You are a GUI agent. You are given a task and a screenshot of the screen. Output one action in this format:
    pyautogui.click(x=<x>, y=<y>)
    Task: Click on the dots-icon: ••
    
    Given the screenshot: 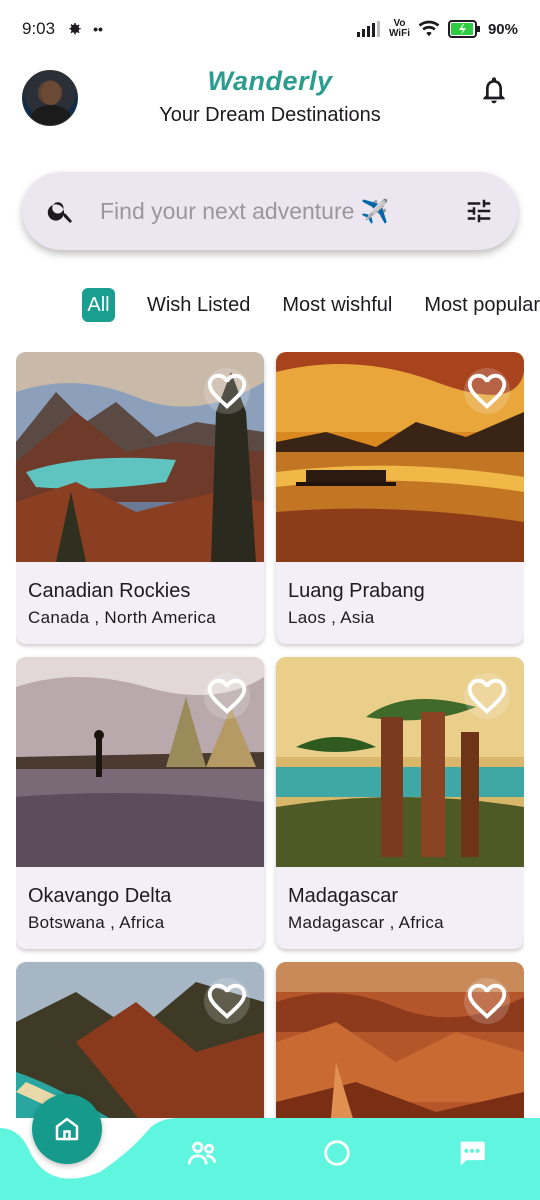 What is the action you would take?
    pyautogui.click(x=98, y=29)
    